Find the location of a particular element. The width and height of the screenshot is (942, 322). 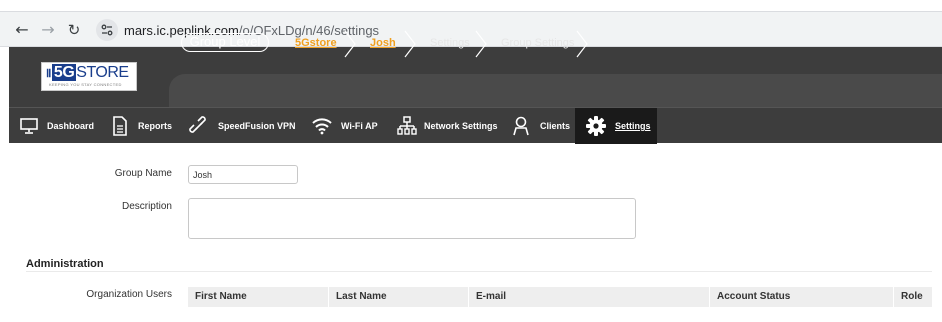

group-name-input is located at coordinates (243, 174).